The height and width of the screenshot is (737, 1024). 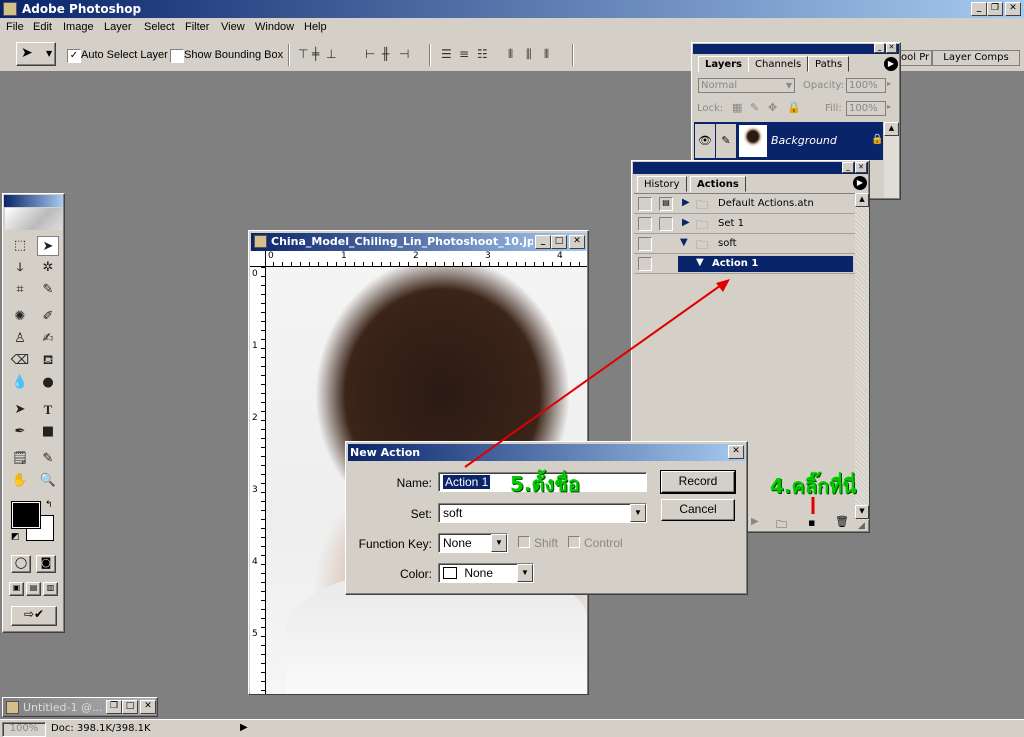 What do you see at coordinates (723, 285) in the screenshot?
I see `annotation-arrowhead-icon` at bounding box center [723, 285].